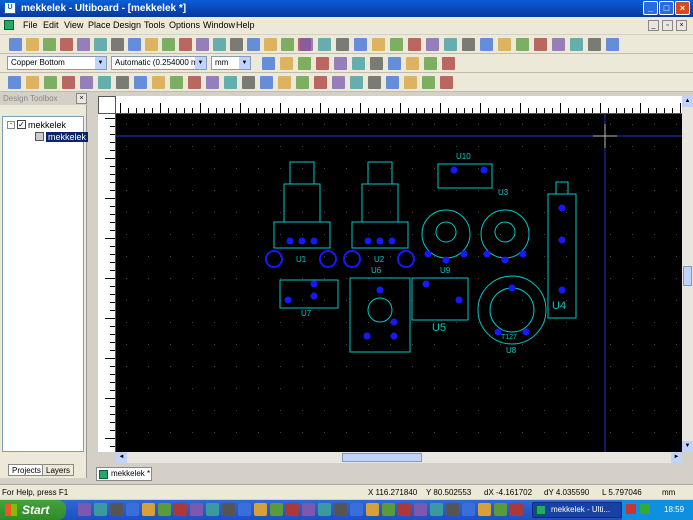  What do you see at coordinates (73, 25) in the screenshot?
I see `menu-view: View` at bounding box center [73, 25].